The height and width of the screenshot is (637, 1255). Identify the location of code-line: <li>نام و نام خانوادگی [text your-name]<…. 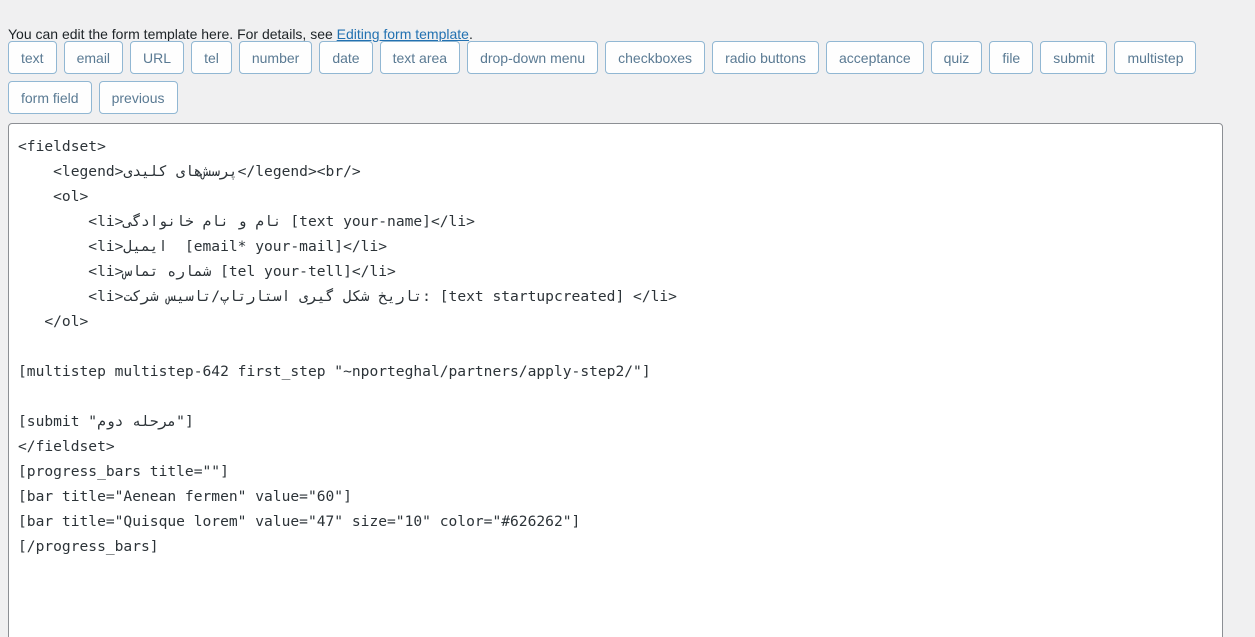
(246, 221).